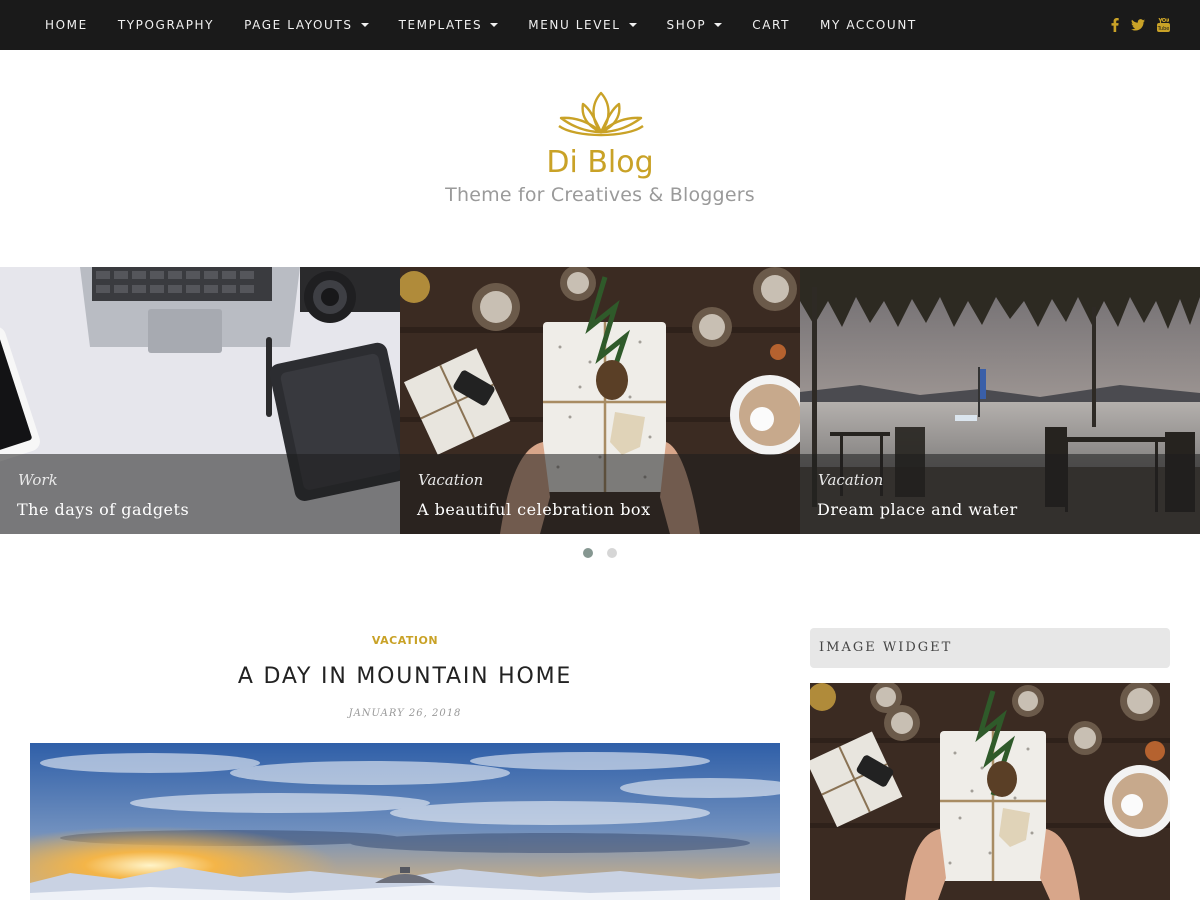 Image resolution: width=1200 pixels, height=900 pixels. What do you see at coordinates (200, 400) in the screenshot?
I see `slide-gadgets: Work The days of gadgets` at bounding box center [200, 400].